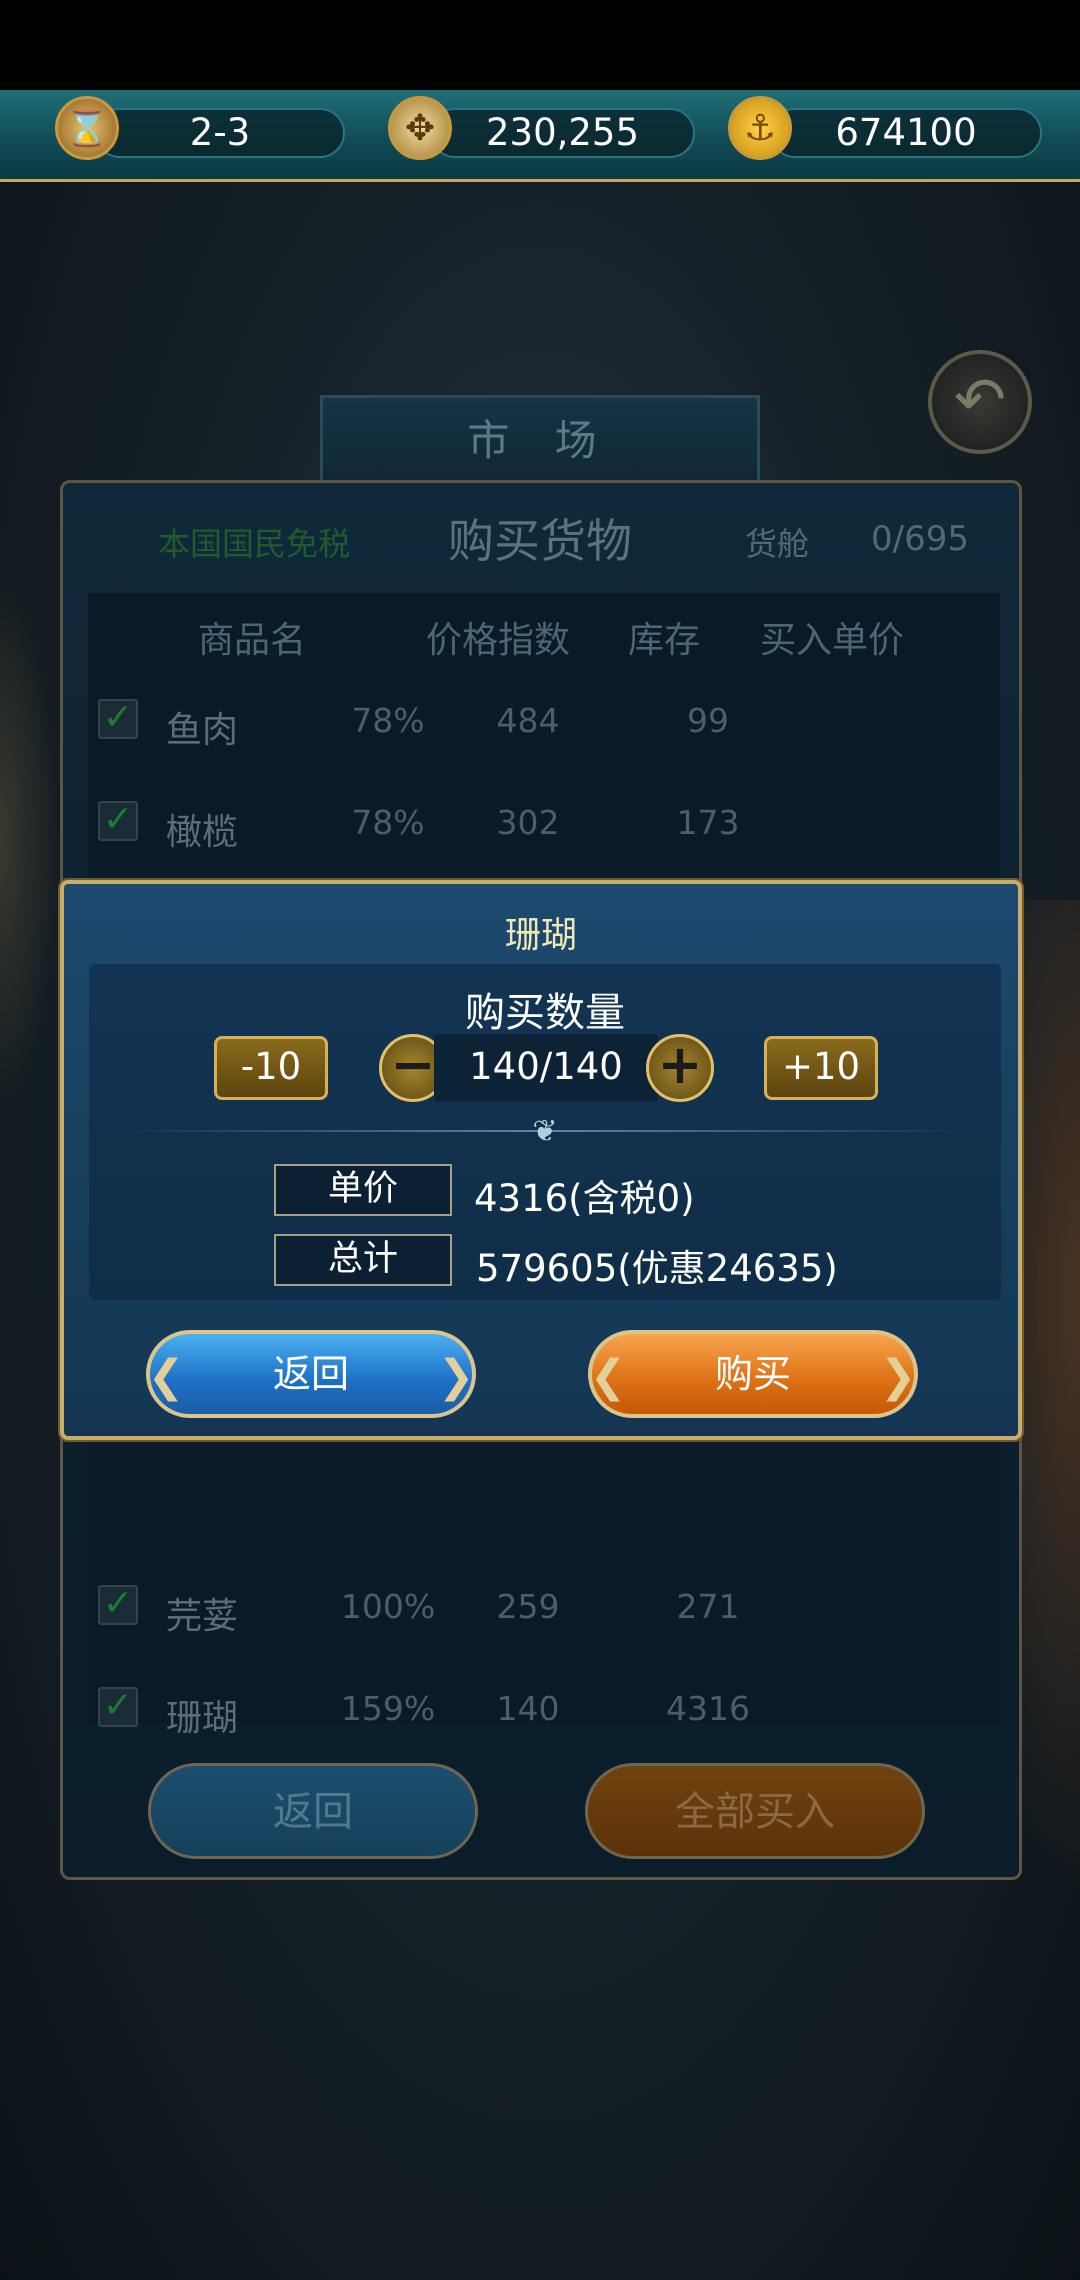 Image resolution: width=1080 pixels, height=2280 pixels. Describe the element at coordinates (202, 1718) in the screenshot. I see `goods-name: 珊瑚` at that location.